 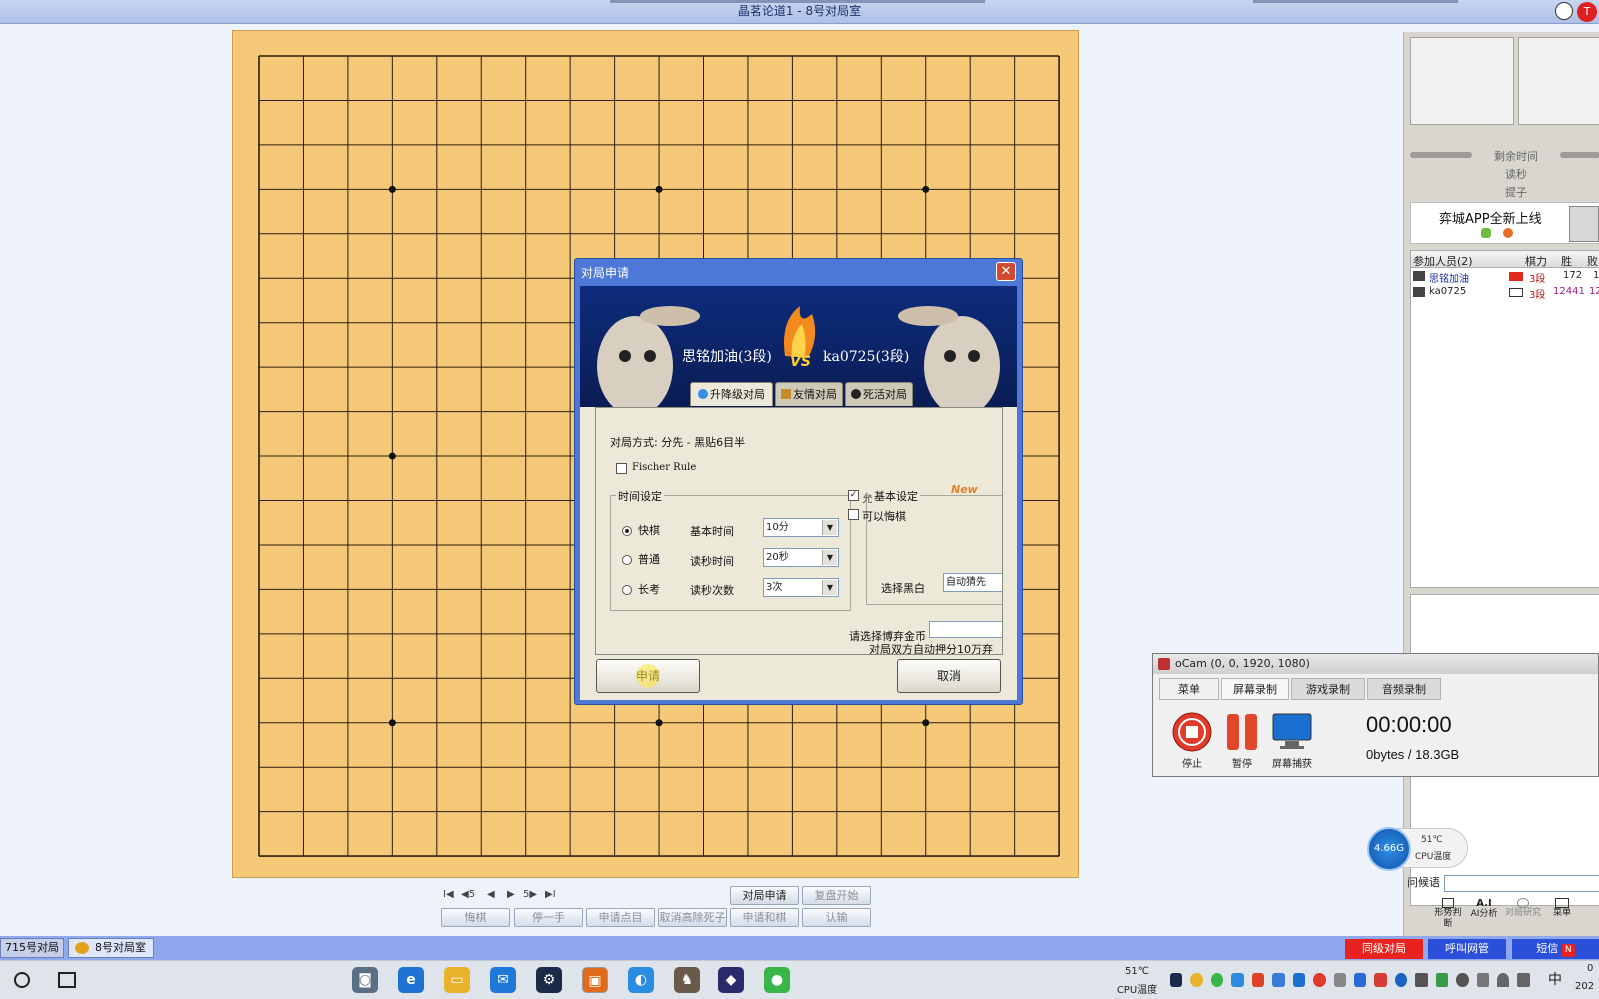 What do you see at coordinates (764, 895) in the screenshot?
I see `game-request-button: 对局申请` at bounding box center [764, 895].